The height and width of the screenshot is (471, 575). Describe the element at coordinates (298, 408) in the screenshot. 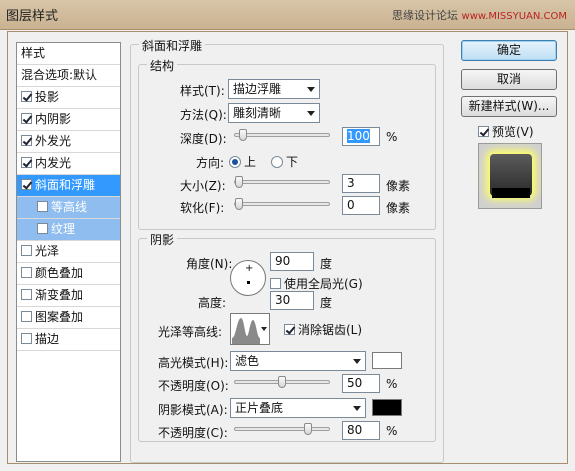

I see `shadow-mode-select: 正片叠底` at that location.